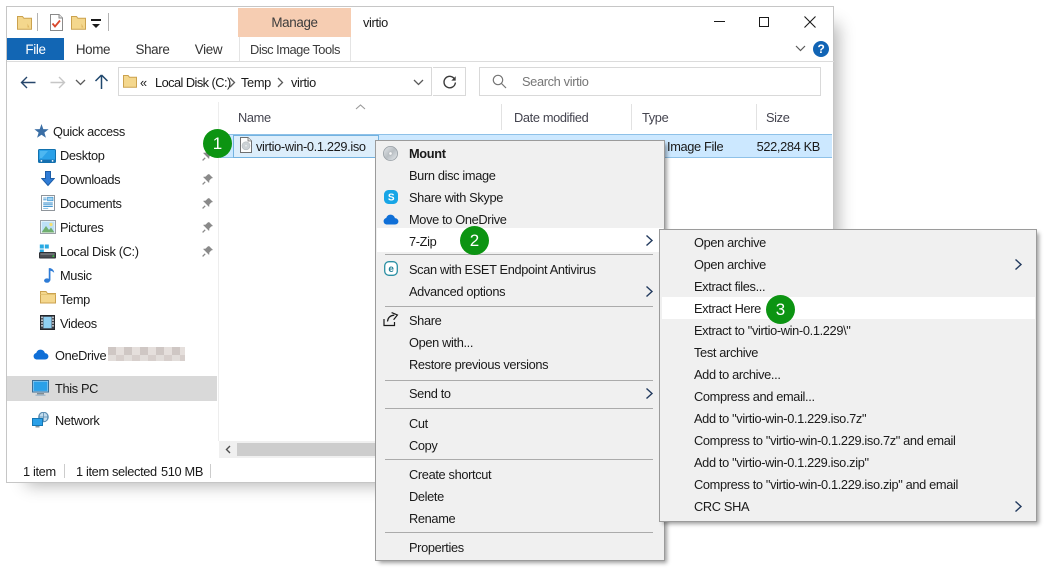 This screenshot has height=568, width=1044. Describe the element at coordinates (391, 198) in the screenshot. I see `svg-text: S` at that location.